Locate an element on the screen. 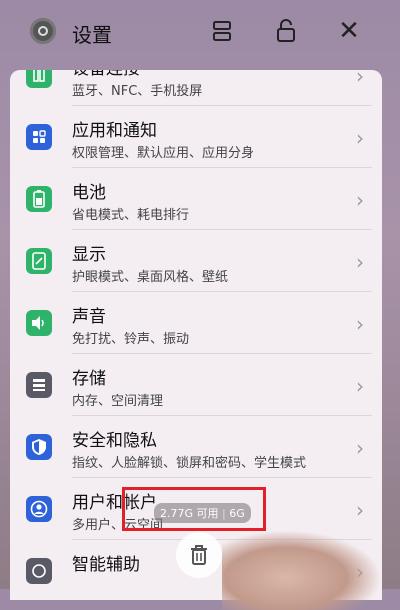 This screenshot has height=610, width=400. memory-total: 6G is located at coordinates (237, 513).